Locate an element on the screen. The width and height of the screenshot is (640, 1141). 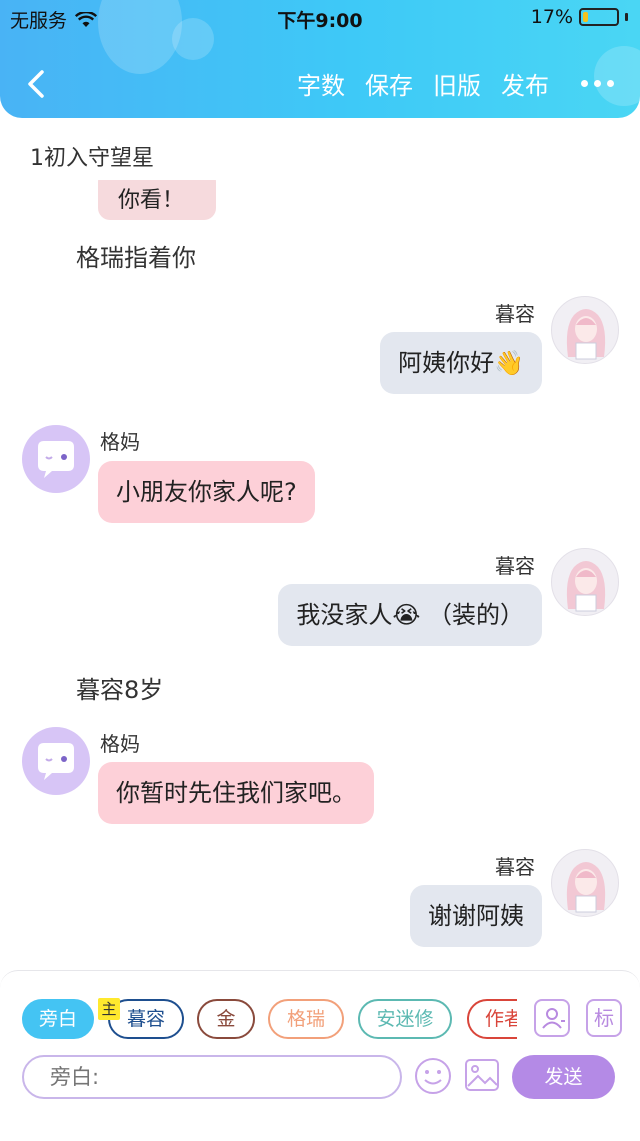
character-manage-button is located at coordinates (552, 1018).